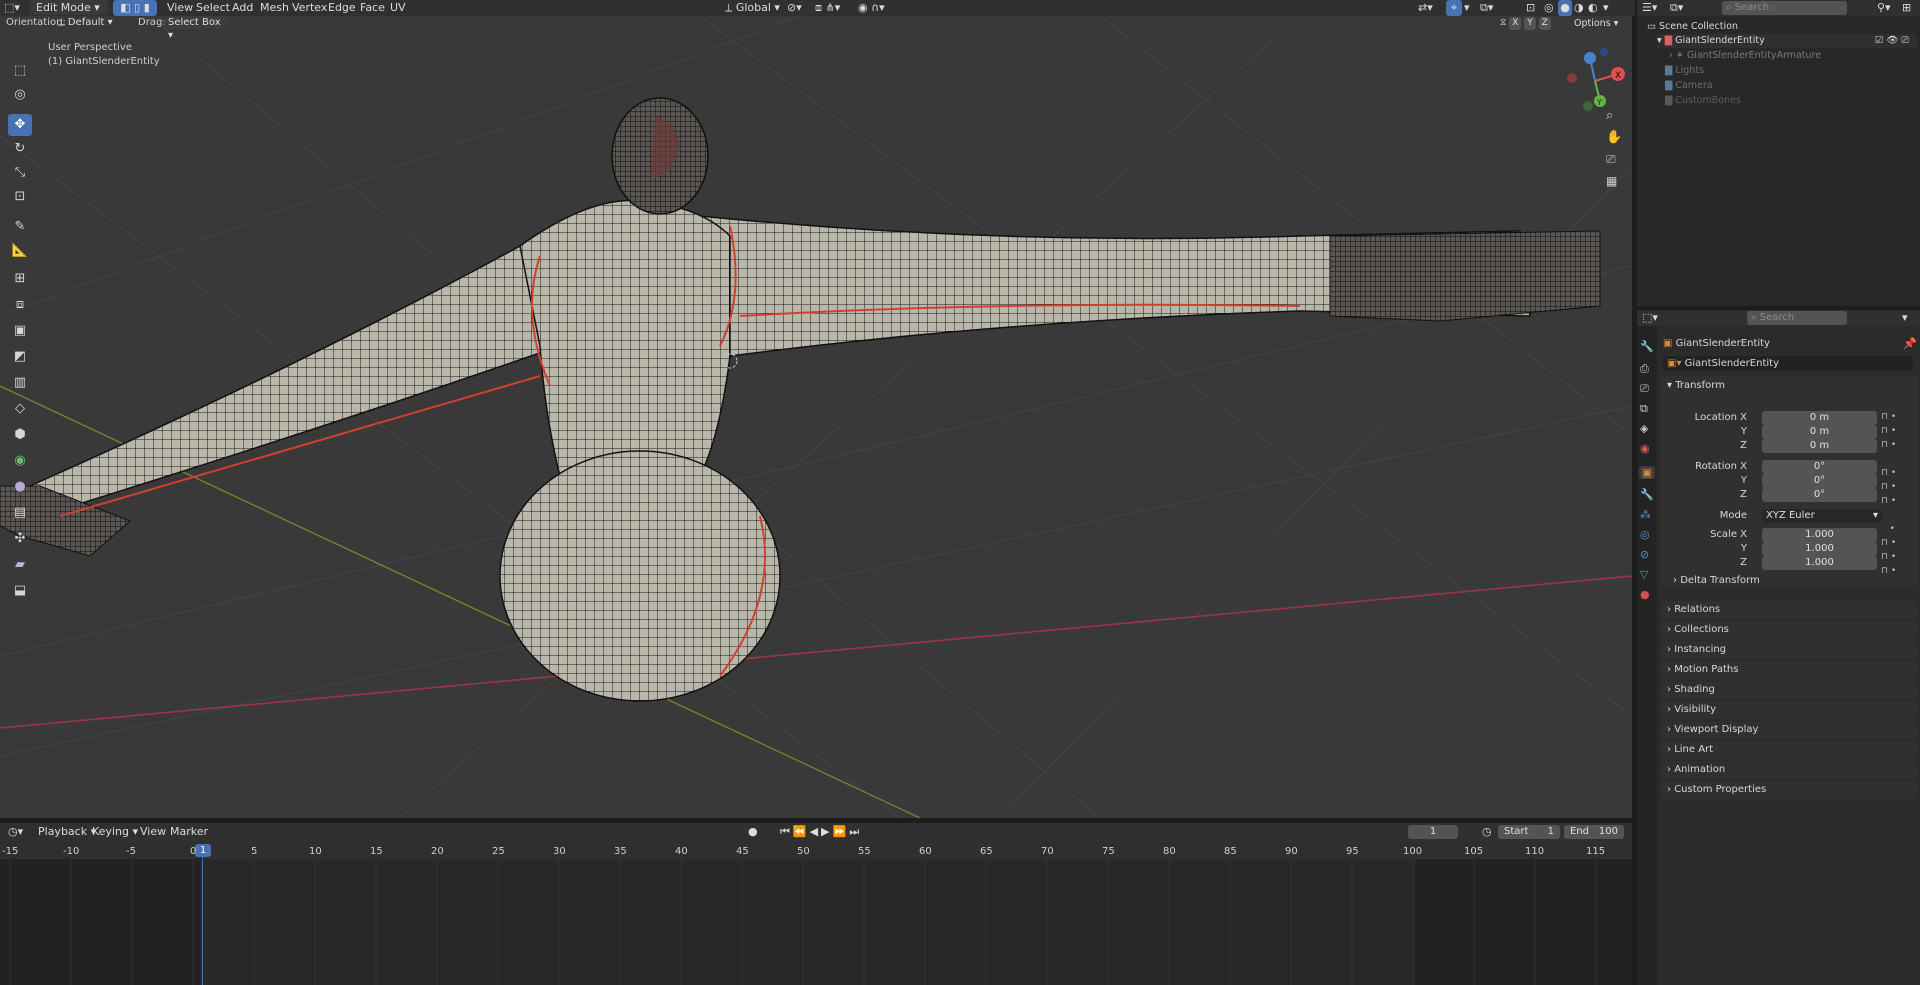 The image size is (1920, 985). I want to click on knife-tool-icon: ◇, so click(20, 409).